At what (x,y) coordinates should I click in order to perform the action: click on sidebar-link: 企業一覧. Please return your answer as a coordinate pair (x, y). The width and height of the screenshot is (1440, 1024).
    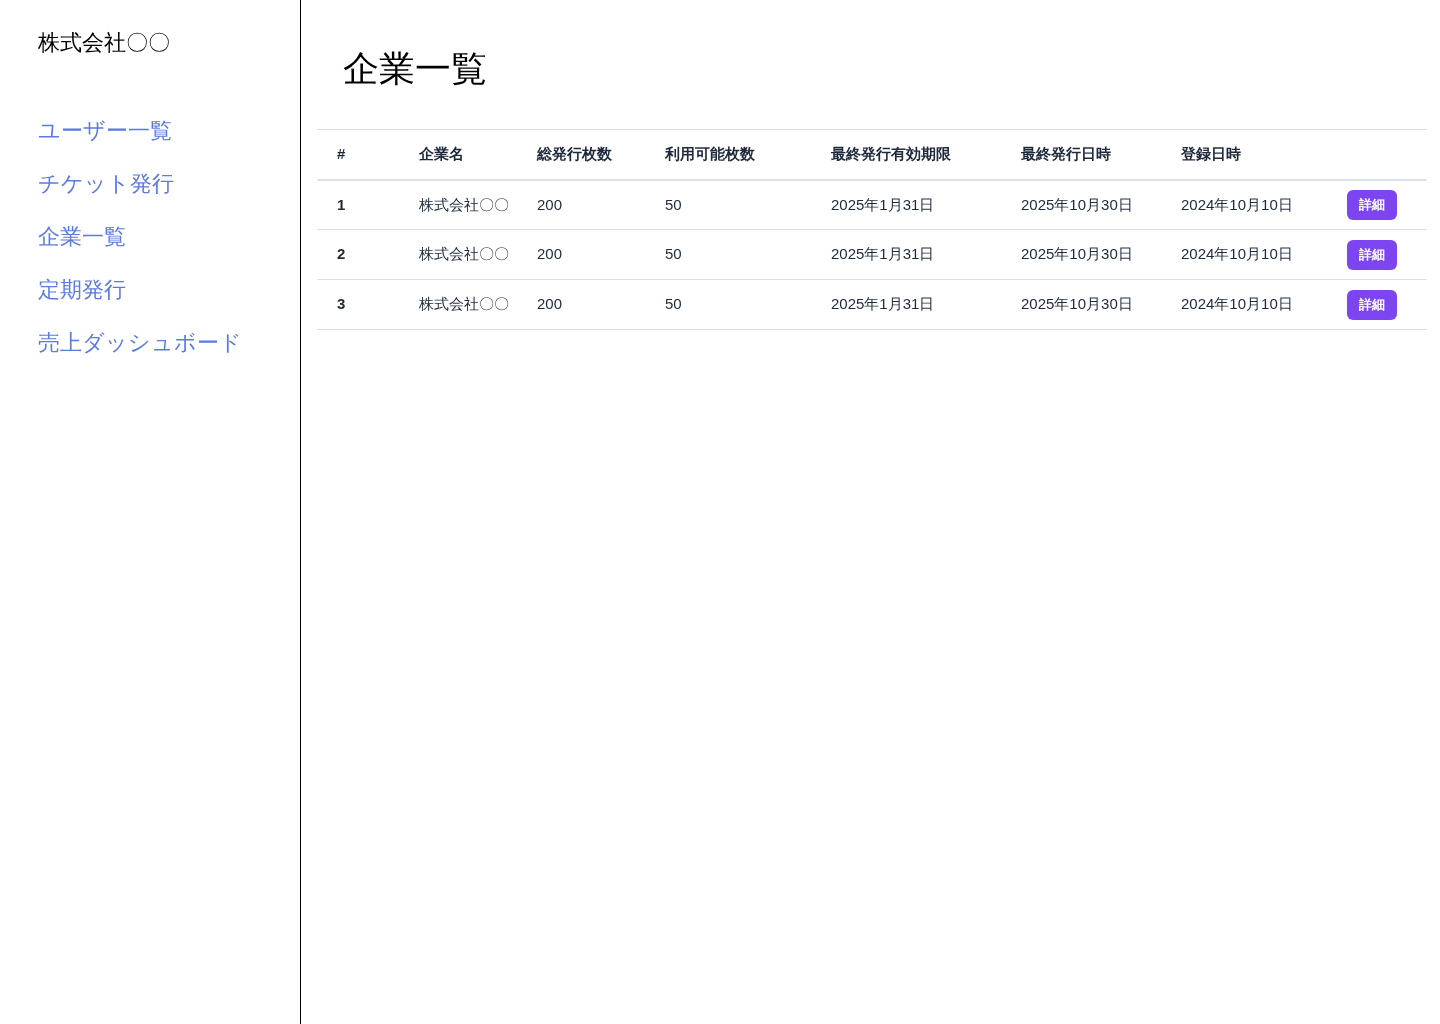
    Looking at the image, I should click on (82, 236).